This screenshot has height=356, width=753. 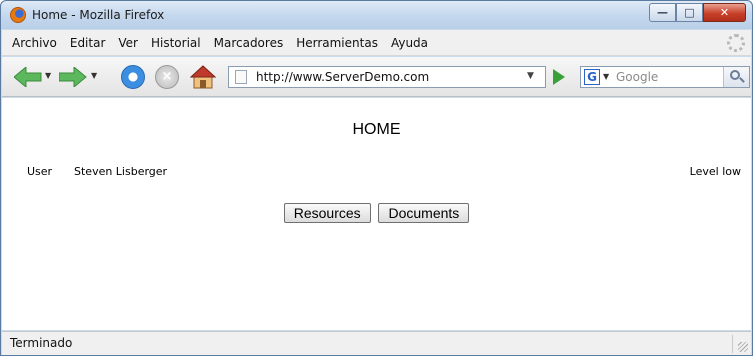 What do you see at coordinates (41, 343) in the screenshot?
I see `status-text: Terminado` at bounding box center [41, 343].